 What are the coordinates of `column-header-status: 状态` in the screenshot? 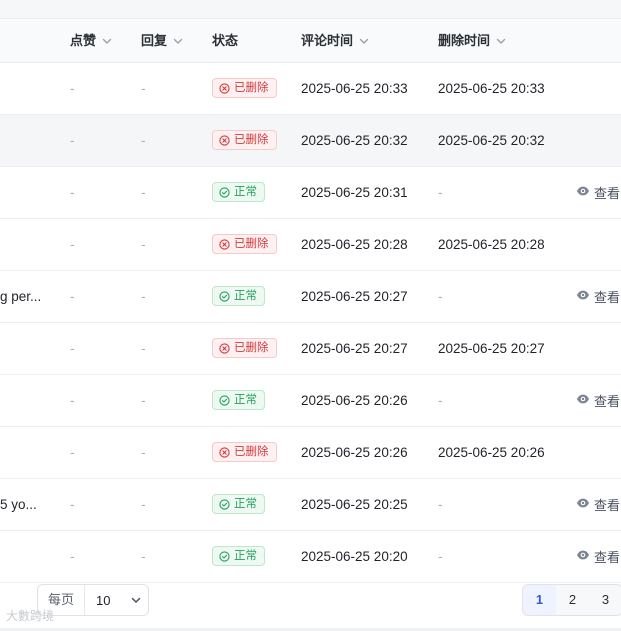 It's located at (225, 40).